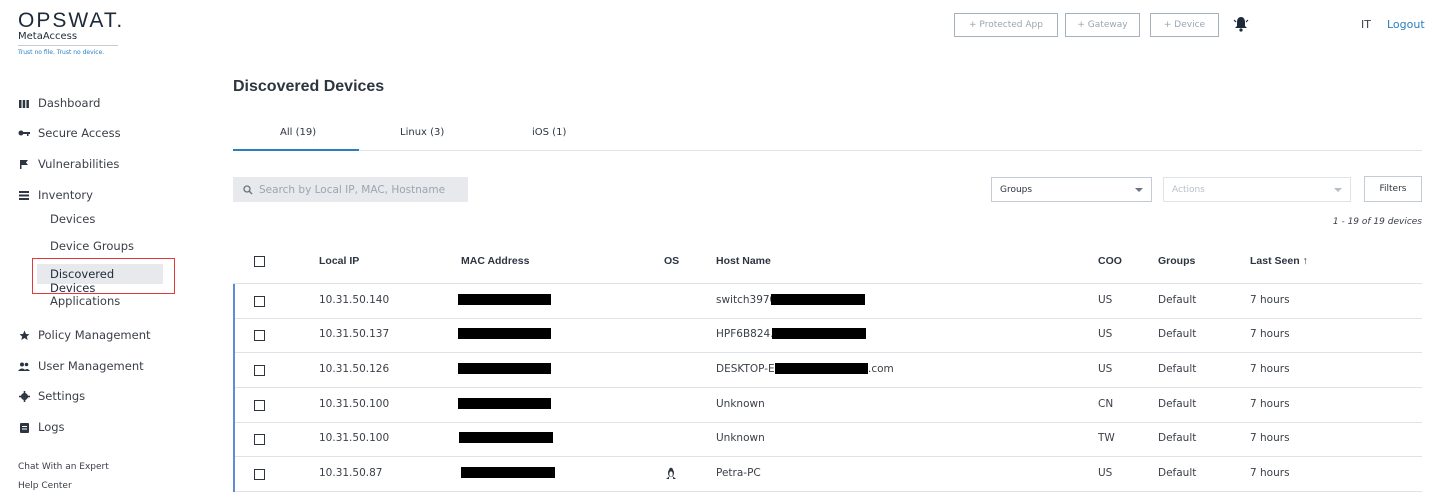 The image size is (1455, 493). What do you see at coordinates (63, 467) in the screenshot?
I see `chat-expert-link: Chat With an Expert` at bounding box center [63, 467].